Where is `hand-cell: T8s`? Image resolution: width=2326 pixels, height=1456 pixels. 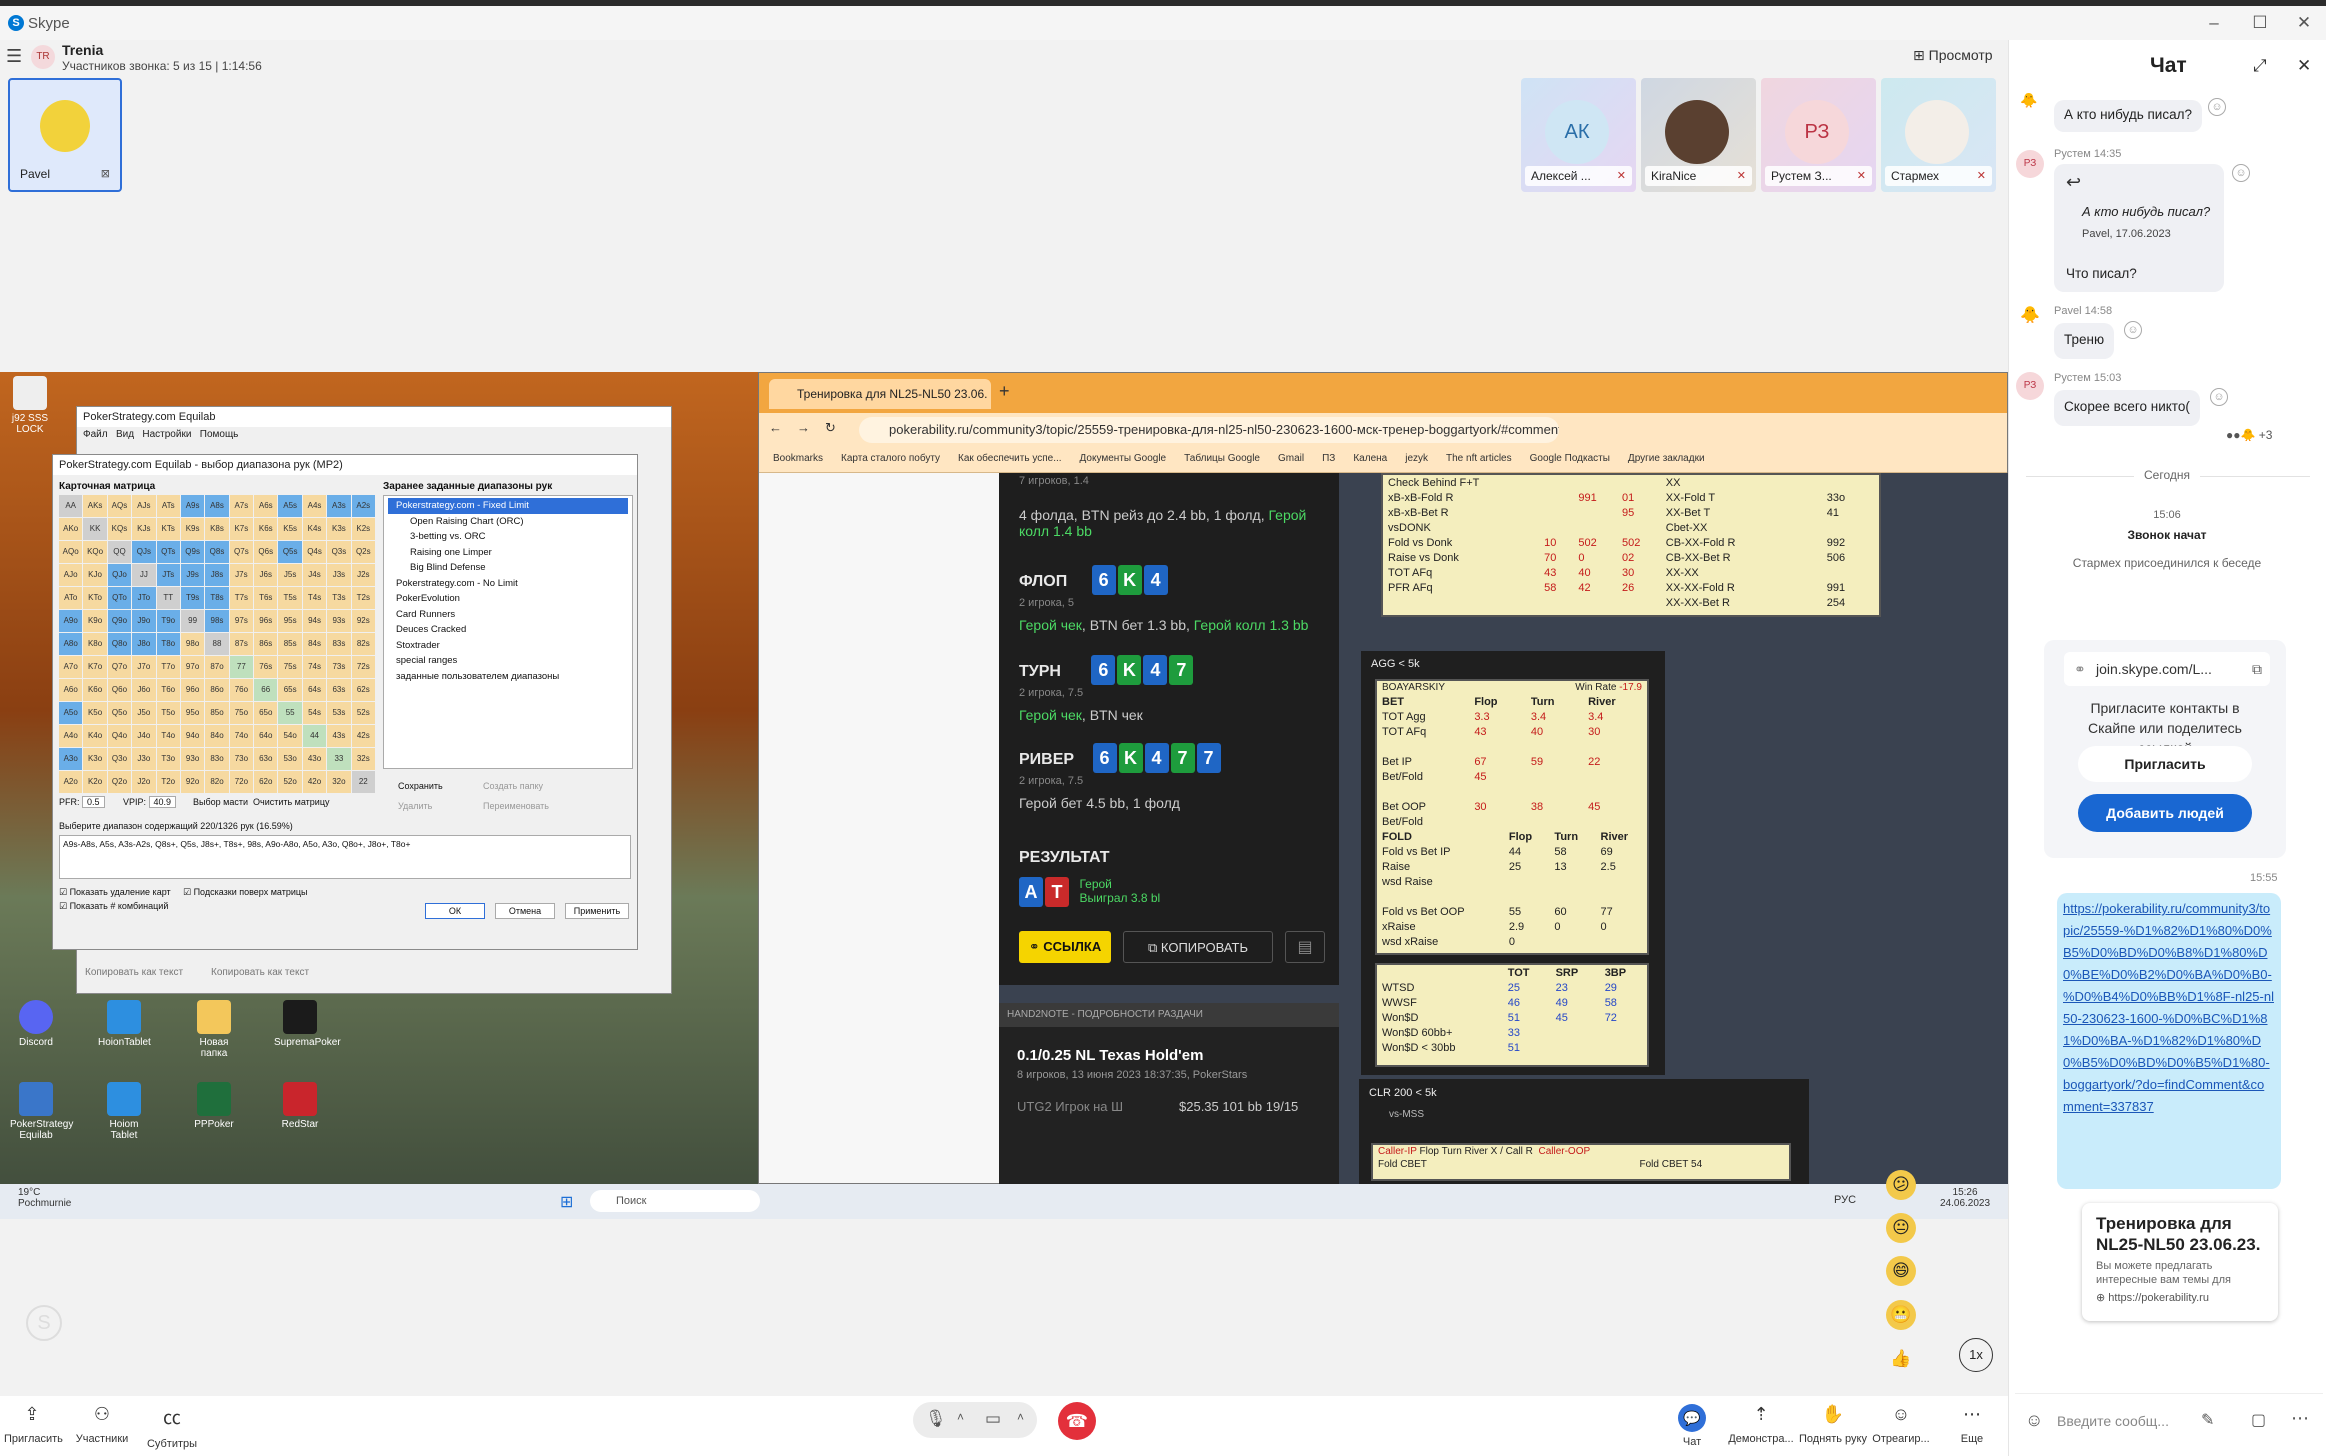 hand-cell: T8s is located at coordinates (217, 598).